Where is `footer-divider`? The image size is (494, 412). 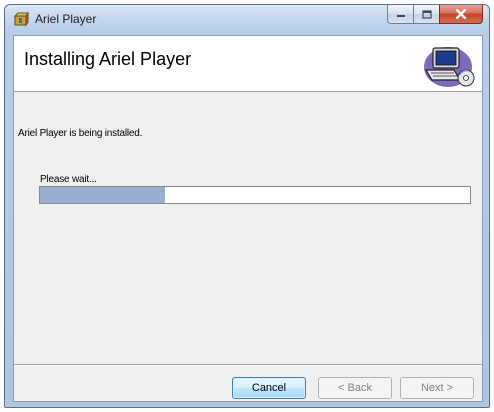
footer-divider is located at coordinates (248, 365).